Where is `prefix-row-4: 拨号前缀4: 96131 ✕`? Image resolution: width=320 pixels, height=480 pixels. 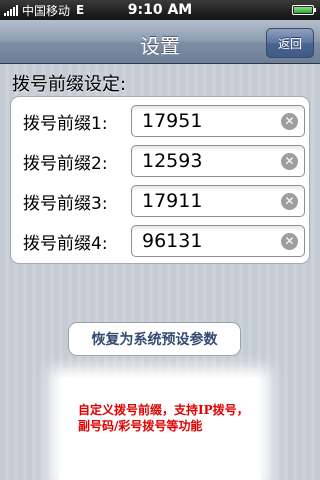 prefix-row-4: 拨号前缀4: 96131 ✕ is located at coordinates (161, 241).